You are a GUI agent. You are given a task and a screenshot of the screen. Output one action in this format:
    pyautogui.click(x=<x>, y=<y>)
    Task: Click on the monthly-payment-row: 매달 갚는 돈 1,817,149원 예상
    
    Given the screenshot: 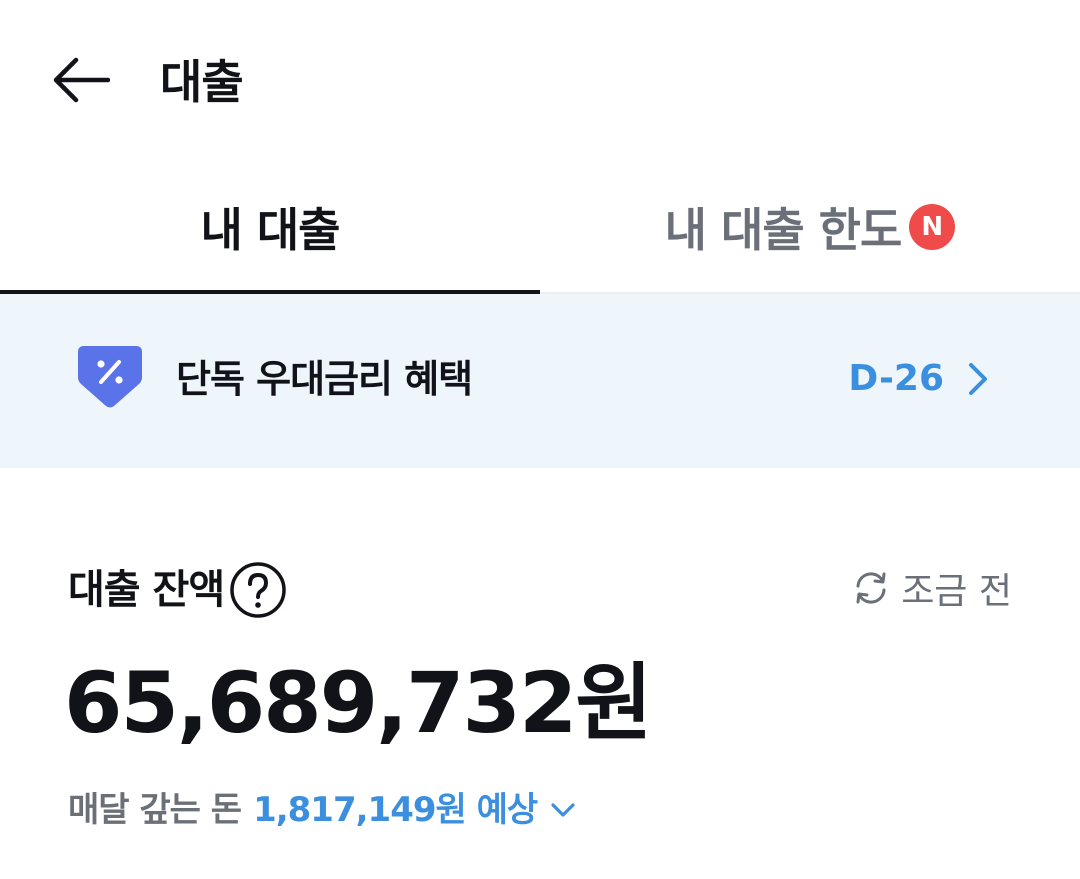 What is the action you would take?
    pyautogui.click(x=322, y=810)
    